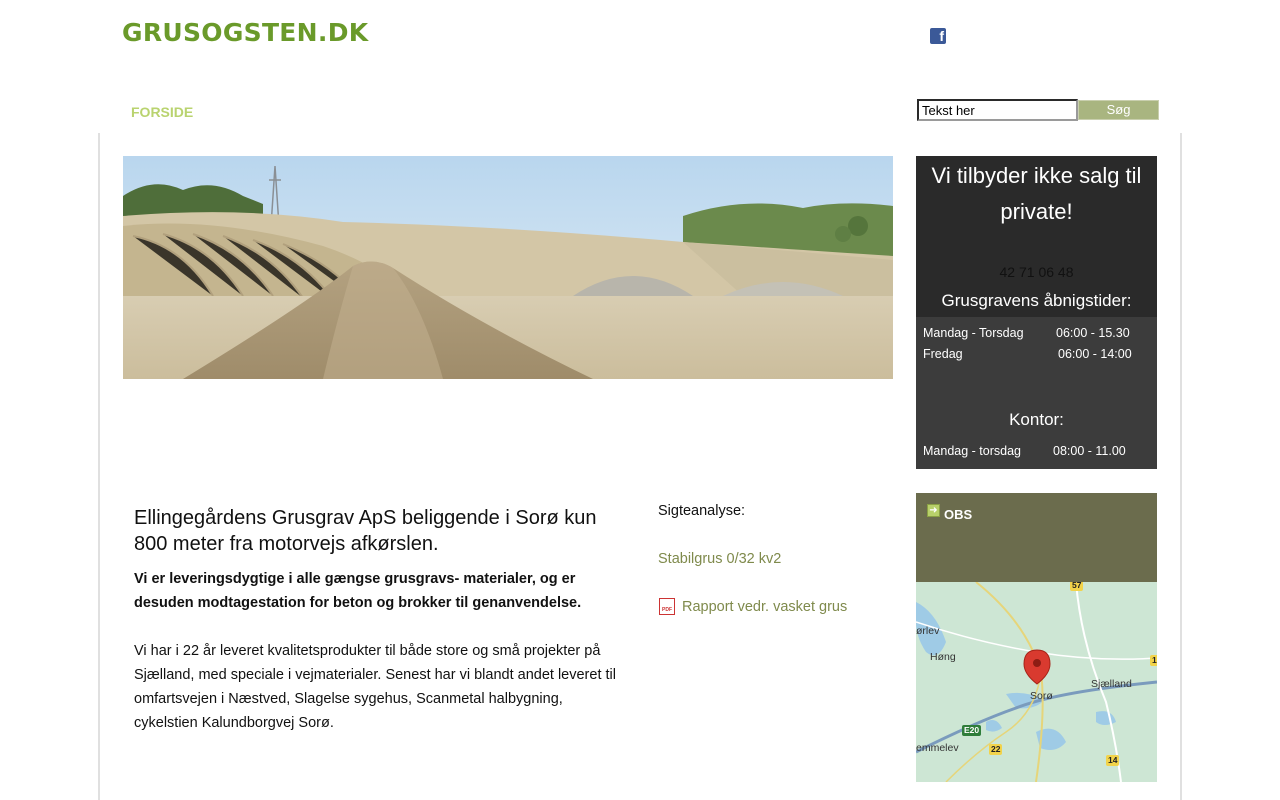 The height and width of the screenshot is (800, 1280). I want to click on search-button: Søg, so click(1118, 110).